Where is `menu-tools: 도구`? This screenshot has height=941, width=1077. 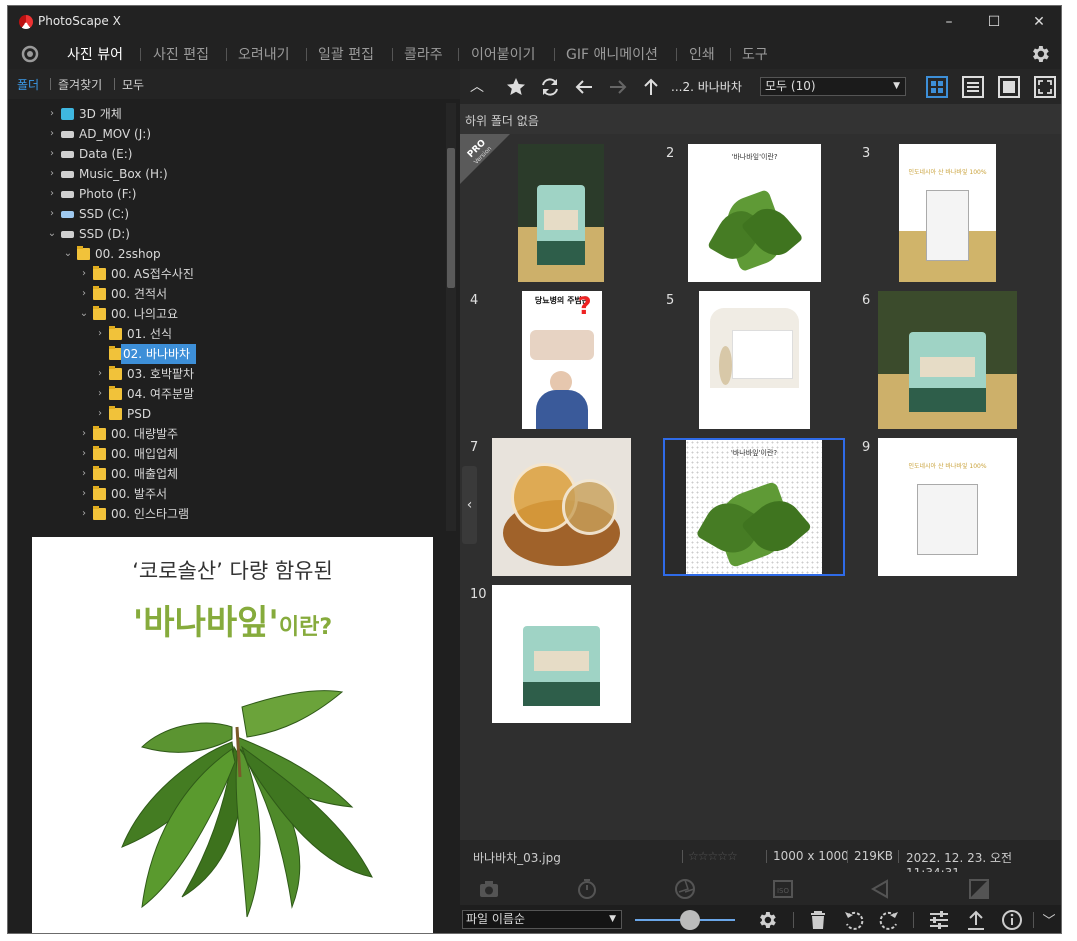 menu-tools: 도구 is located at coordinates (755, 54).